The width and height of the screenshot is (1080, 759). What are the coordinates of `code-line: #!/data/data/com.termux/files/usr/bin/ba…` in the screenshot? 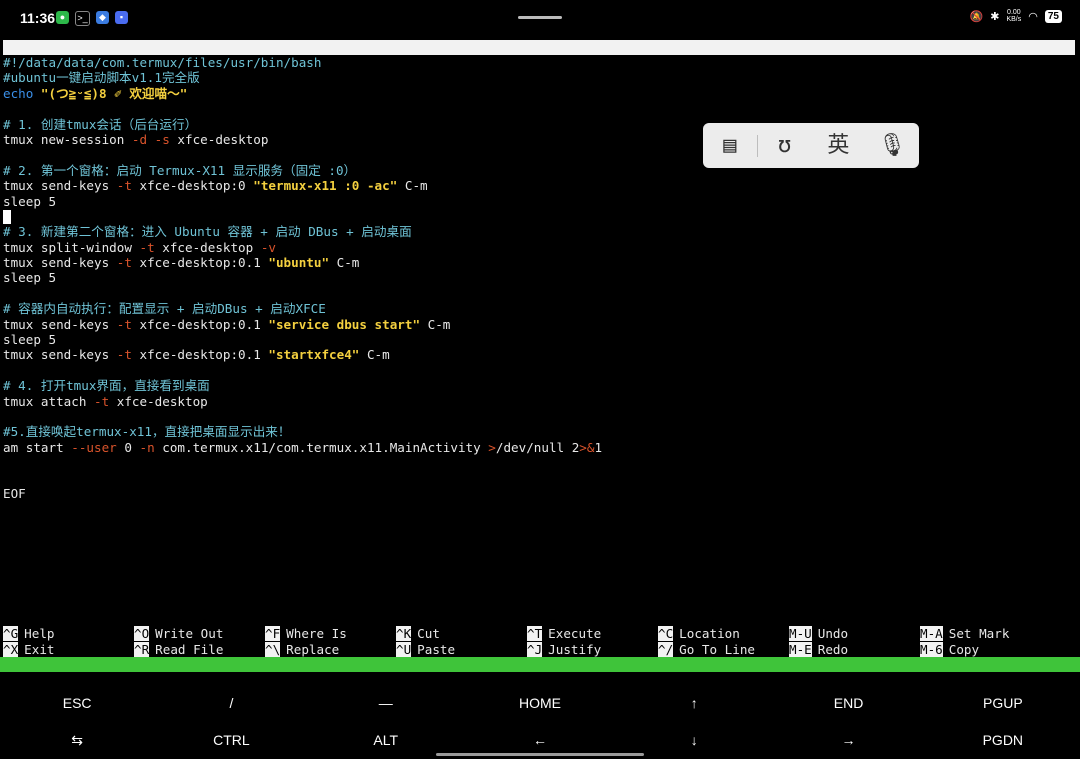 It's located at (302, 62).